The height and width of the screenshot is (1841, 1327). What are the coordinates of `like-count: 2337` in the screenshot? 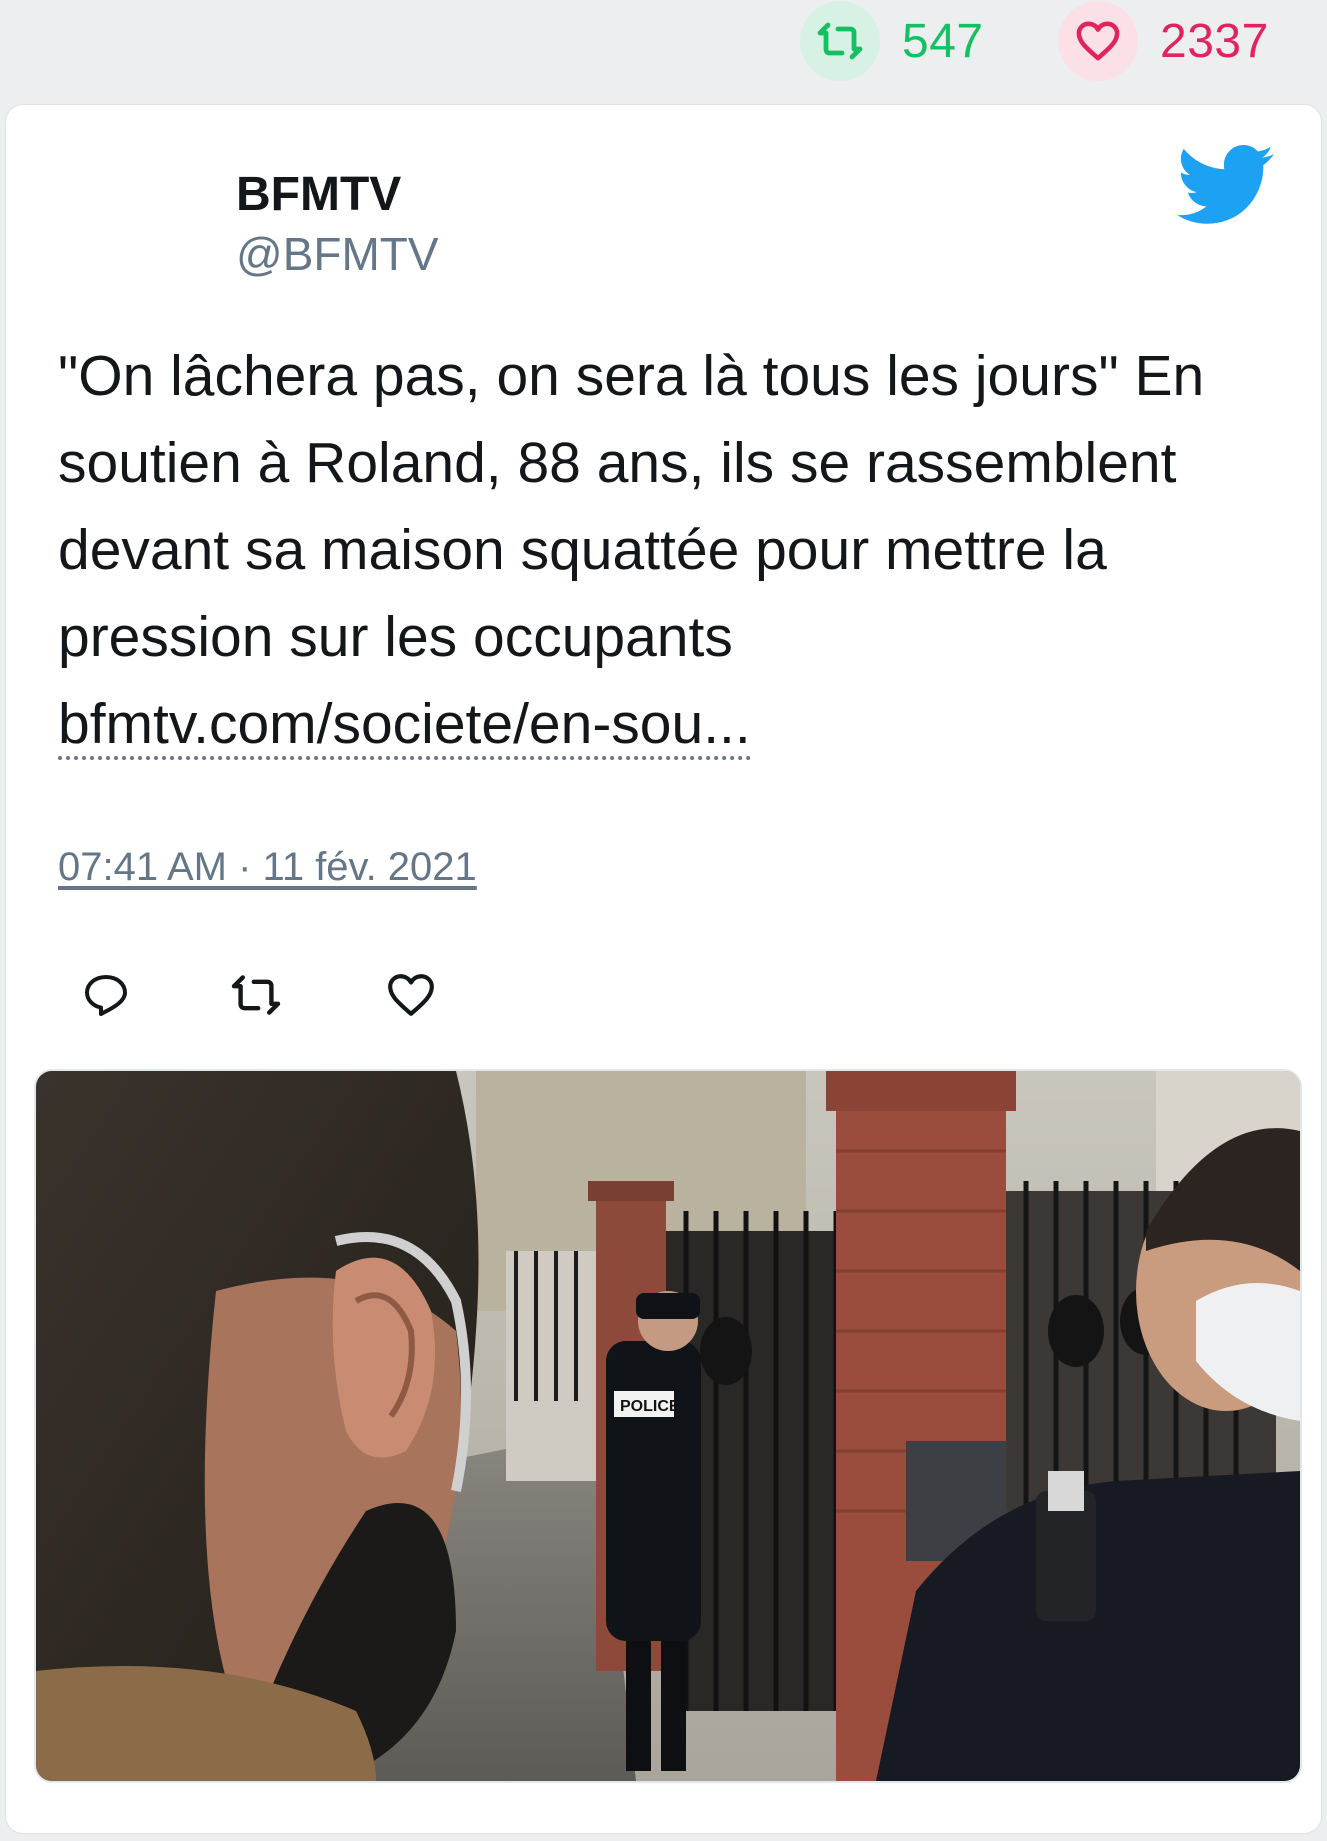 It's located at (1214, 41).